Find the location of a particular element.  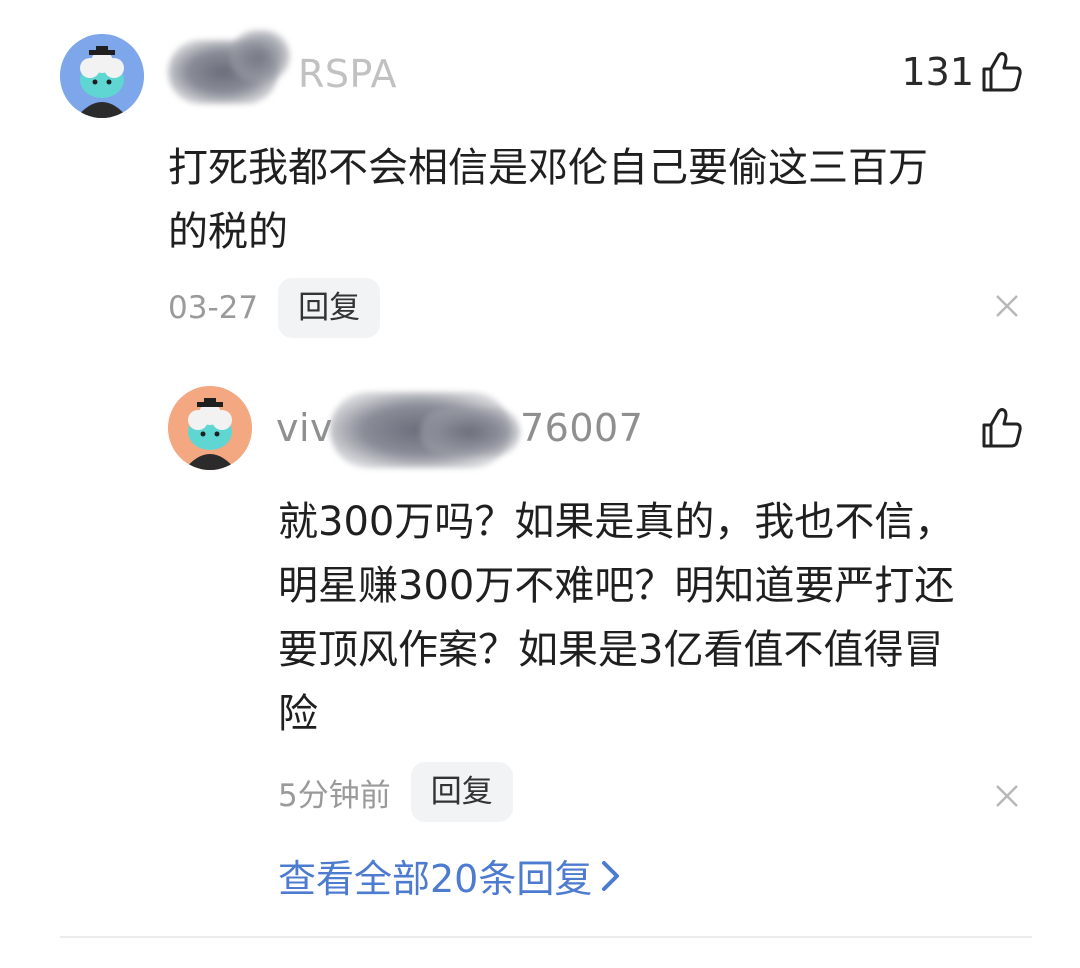

reply-text-line: 险 is located at coordinates (298, 714).